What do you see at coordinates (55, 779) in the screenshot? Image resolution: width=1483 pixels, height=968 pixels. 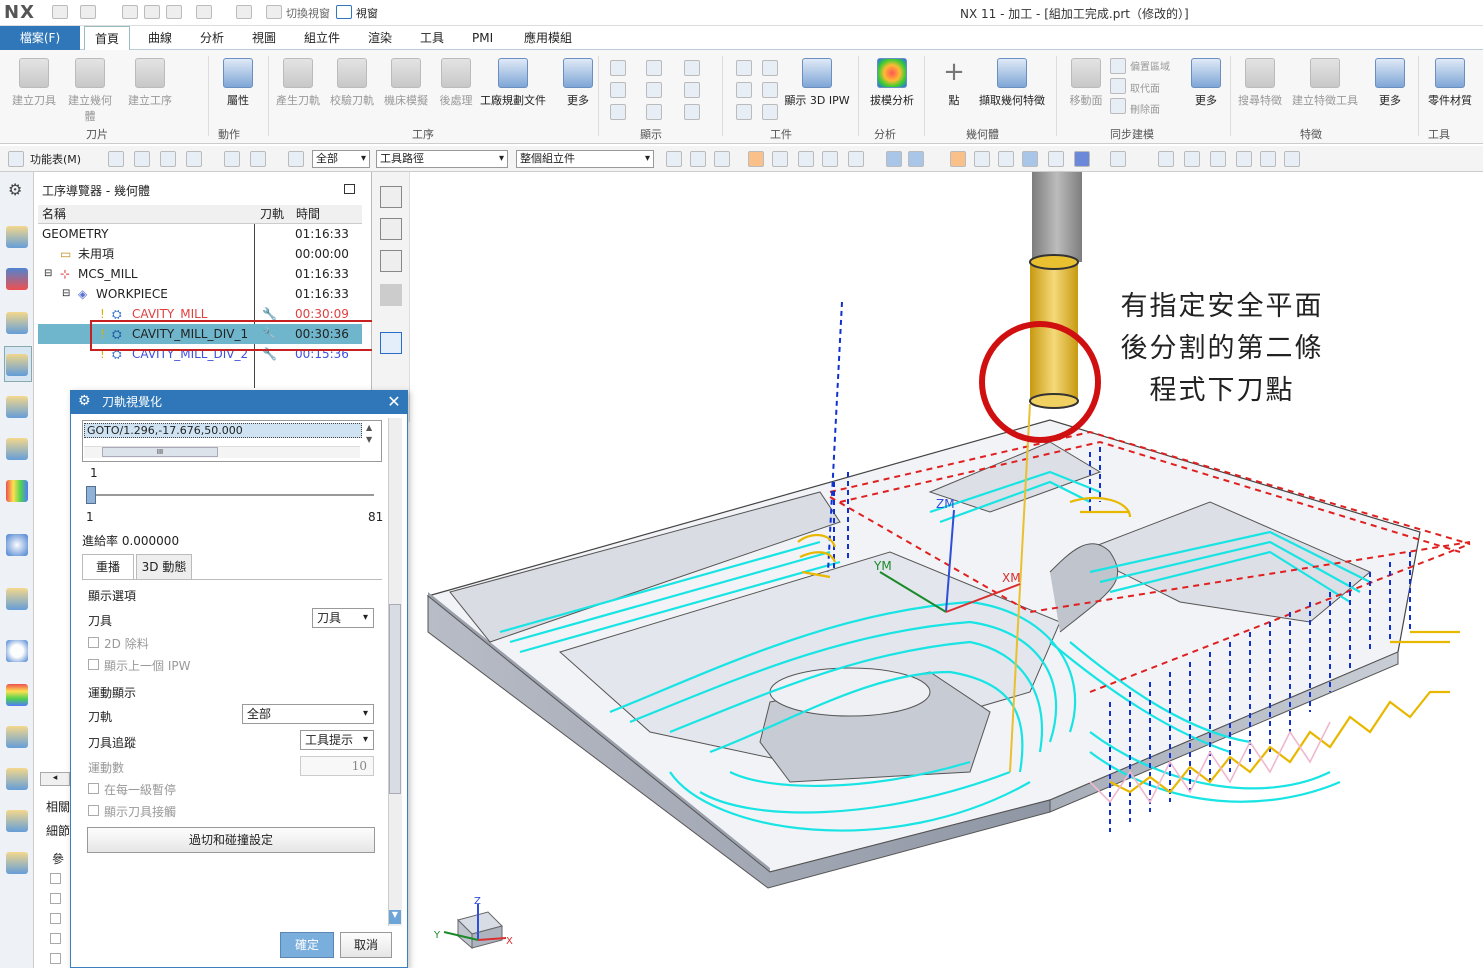 I see `scroll-left-icon: ◂` at bounding box center [55, 779].